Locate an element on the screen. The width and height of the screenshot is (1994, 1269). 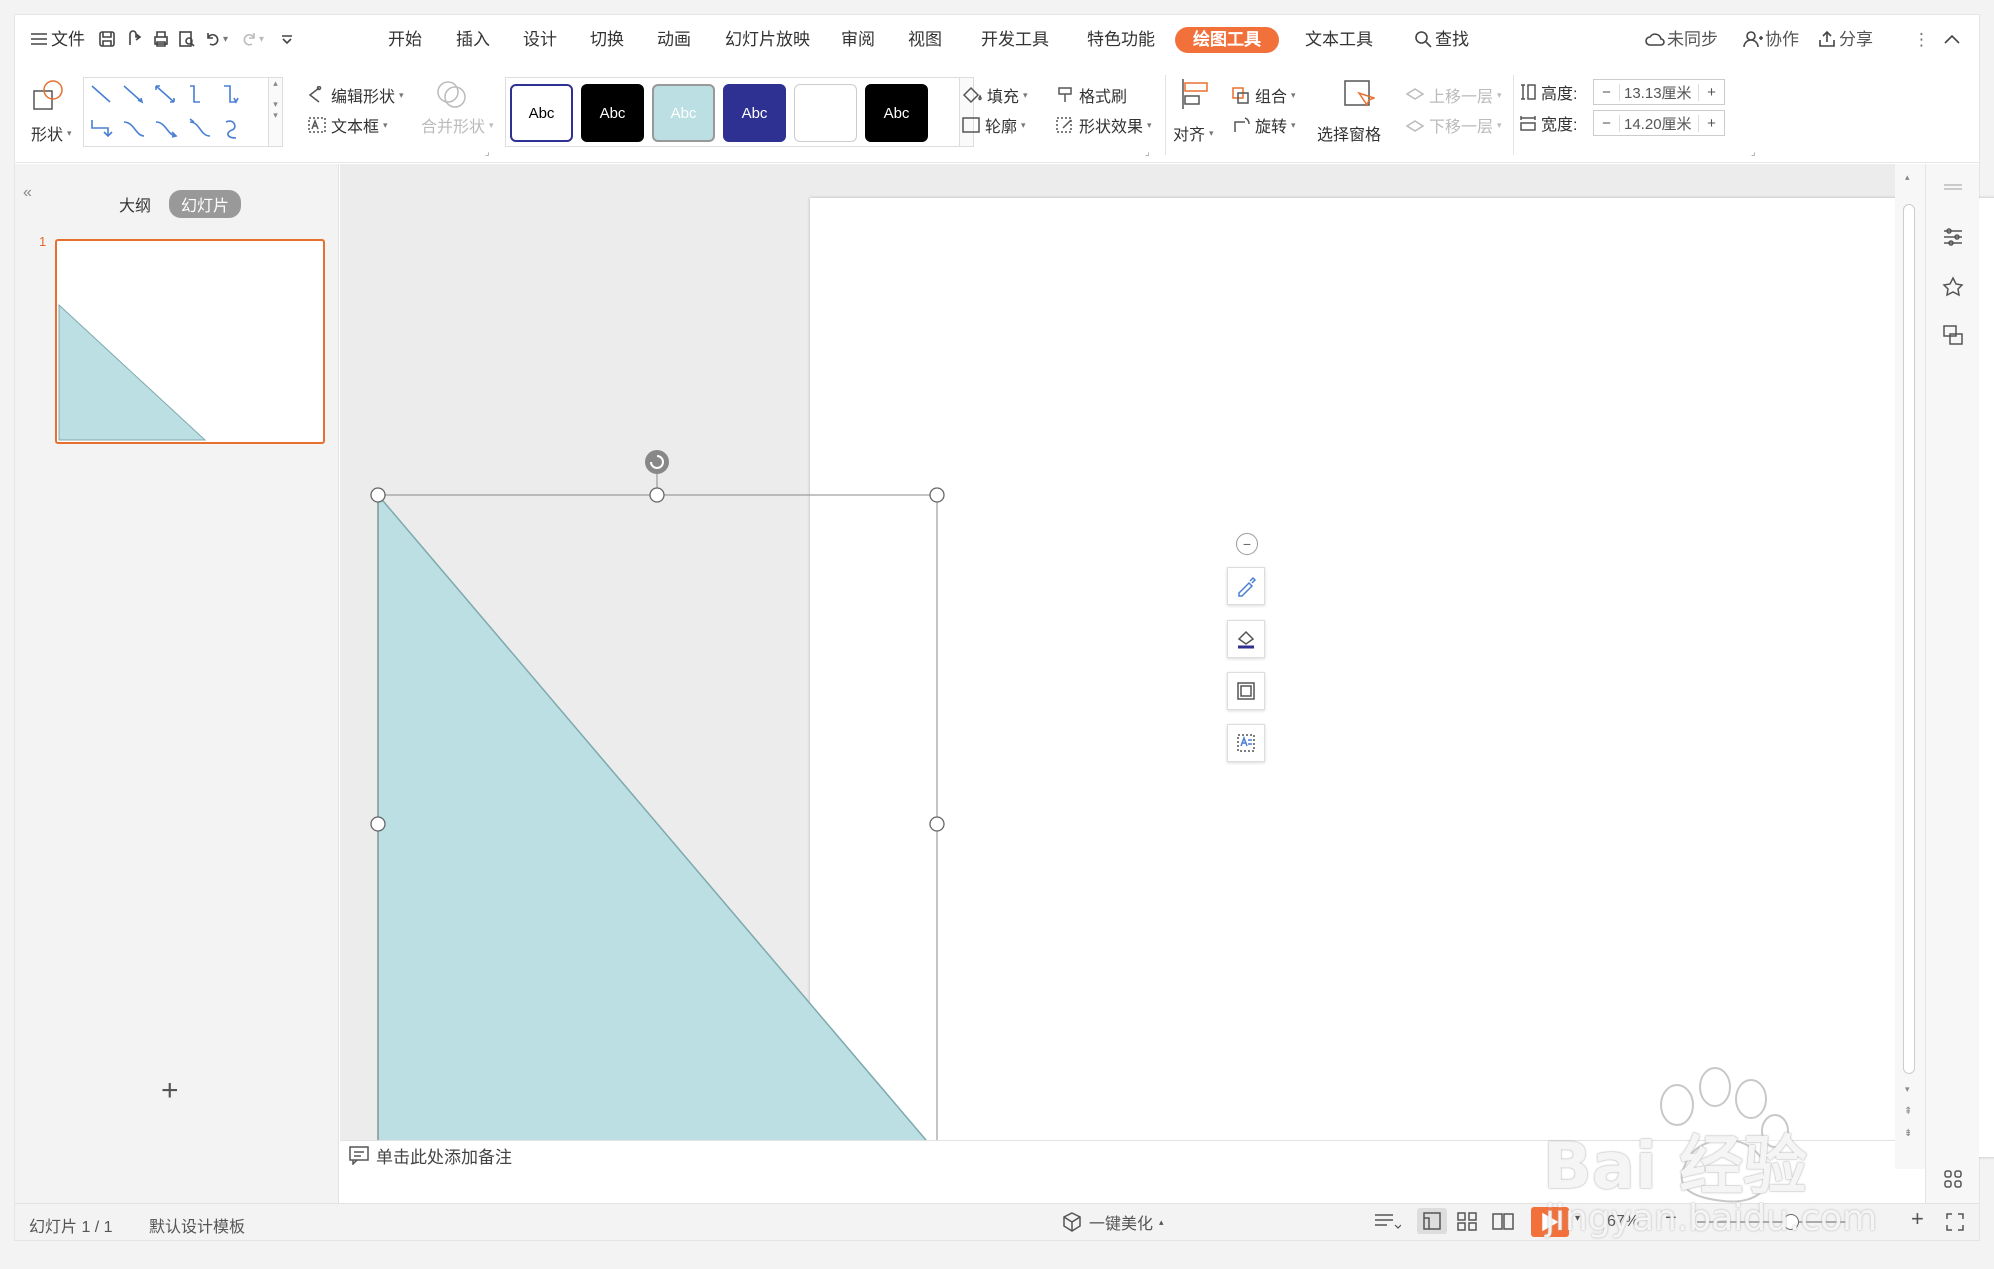
tab-text-tools: 文本工具 is located at coordinates (1339, 40).